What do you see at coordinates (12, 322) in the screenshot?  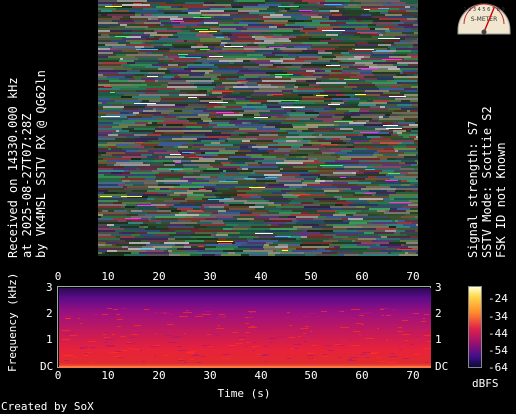 I see `y-axis-label: Frequency (kHz)` at bounding box center [12, 322].